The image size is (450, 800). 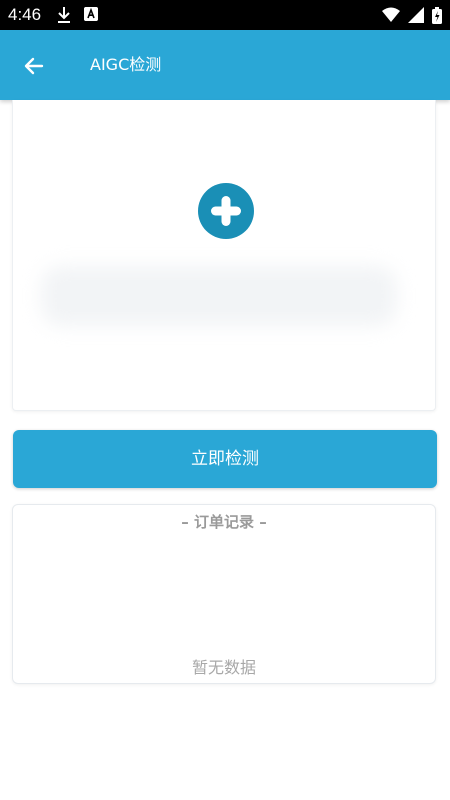 I want to click on add-circle-icon, so click(x=226, y=211).